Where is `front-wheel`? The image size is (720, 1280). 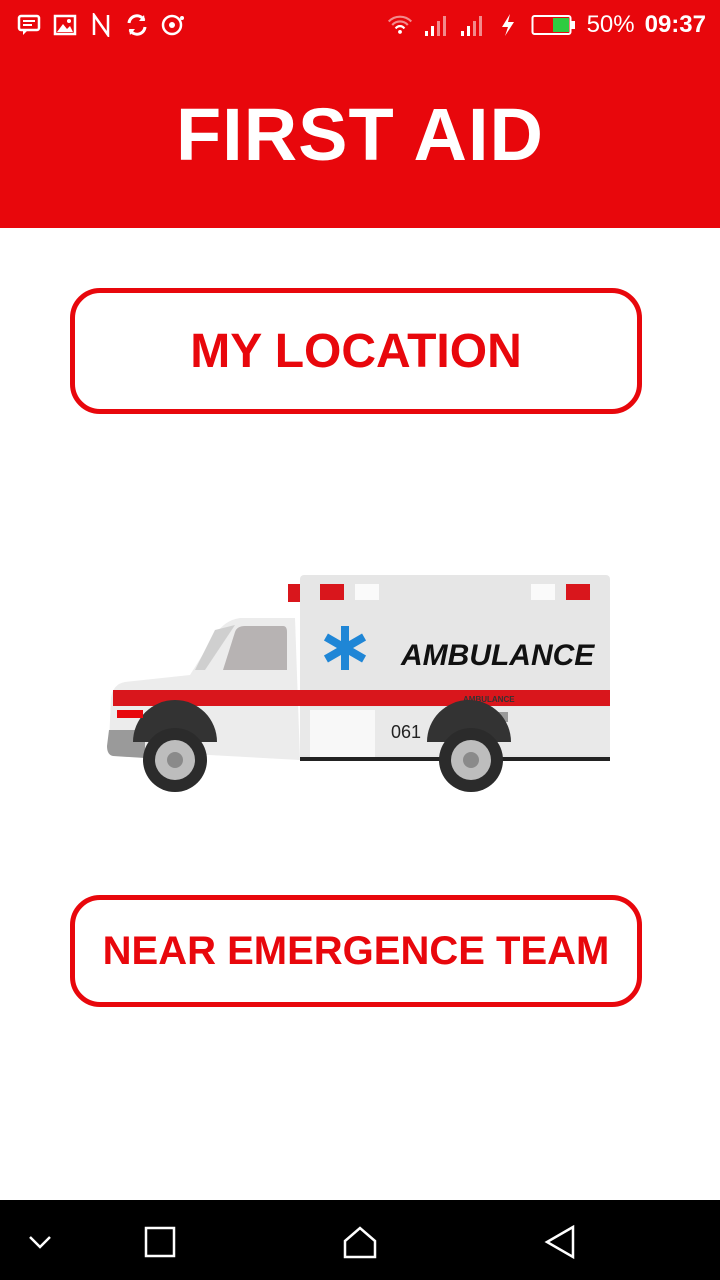 front-wheel is located at coordinates (175, 760).